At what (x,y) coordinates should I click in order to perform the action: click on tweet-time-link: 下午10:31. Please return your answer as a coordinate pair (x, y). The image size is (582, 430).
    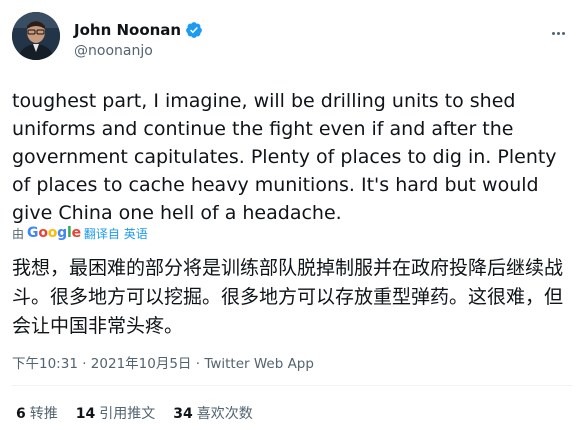
    Looking at the image, I should click on (45, 364).